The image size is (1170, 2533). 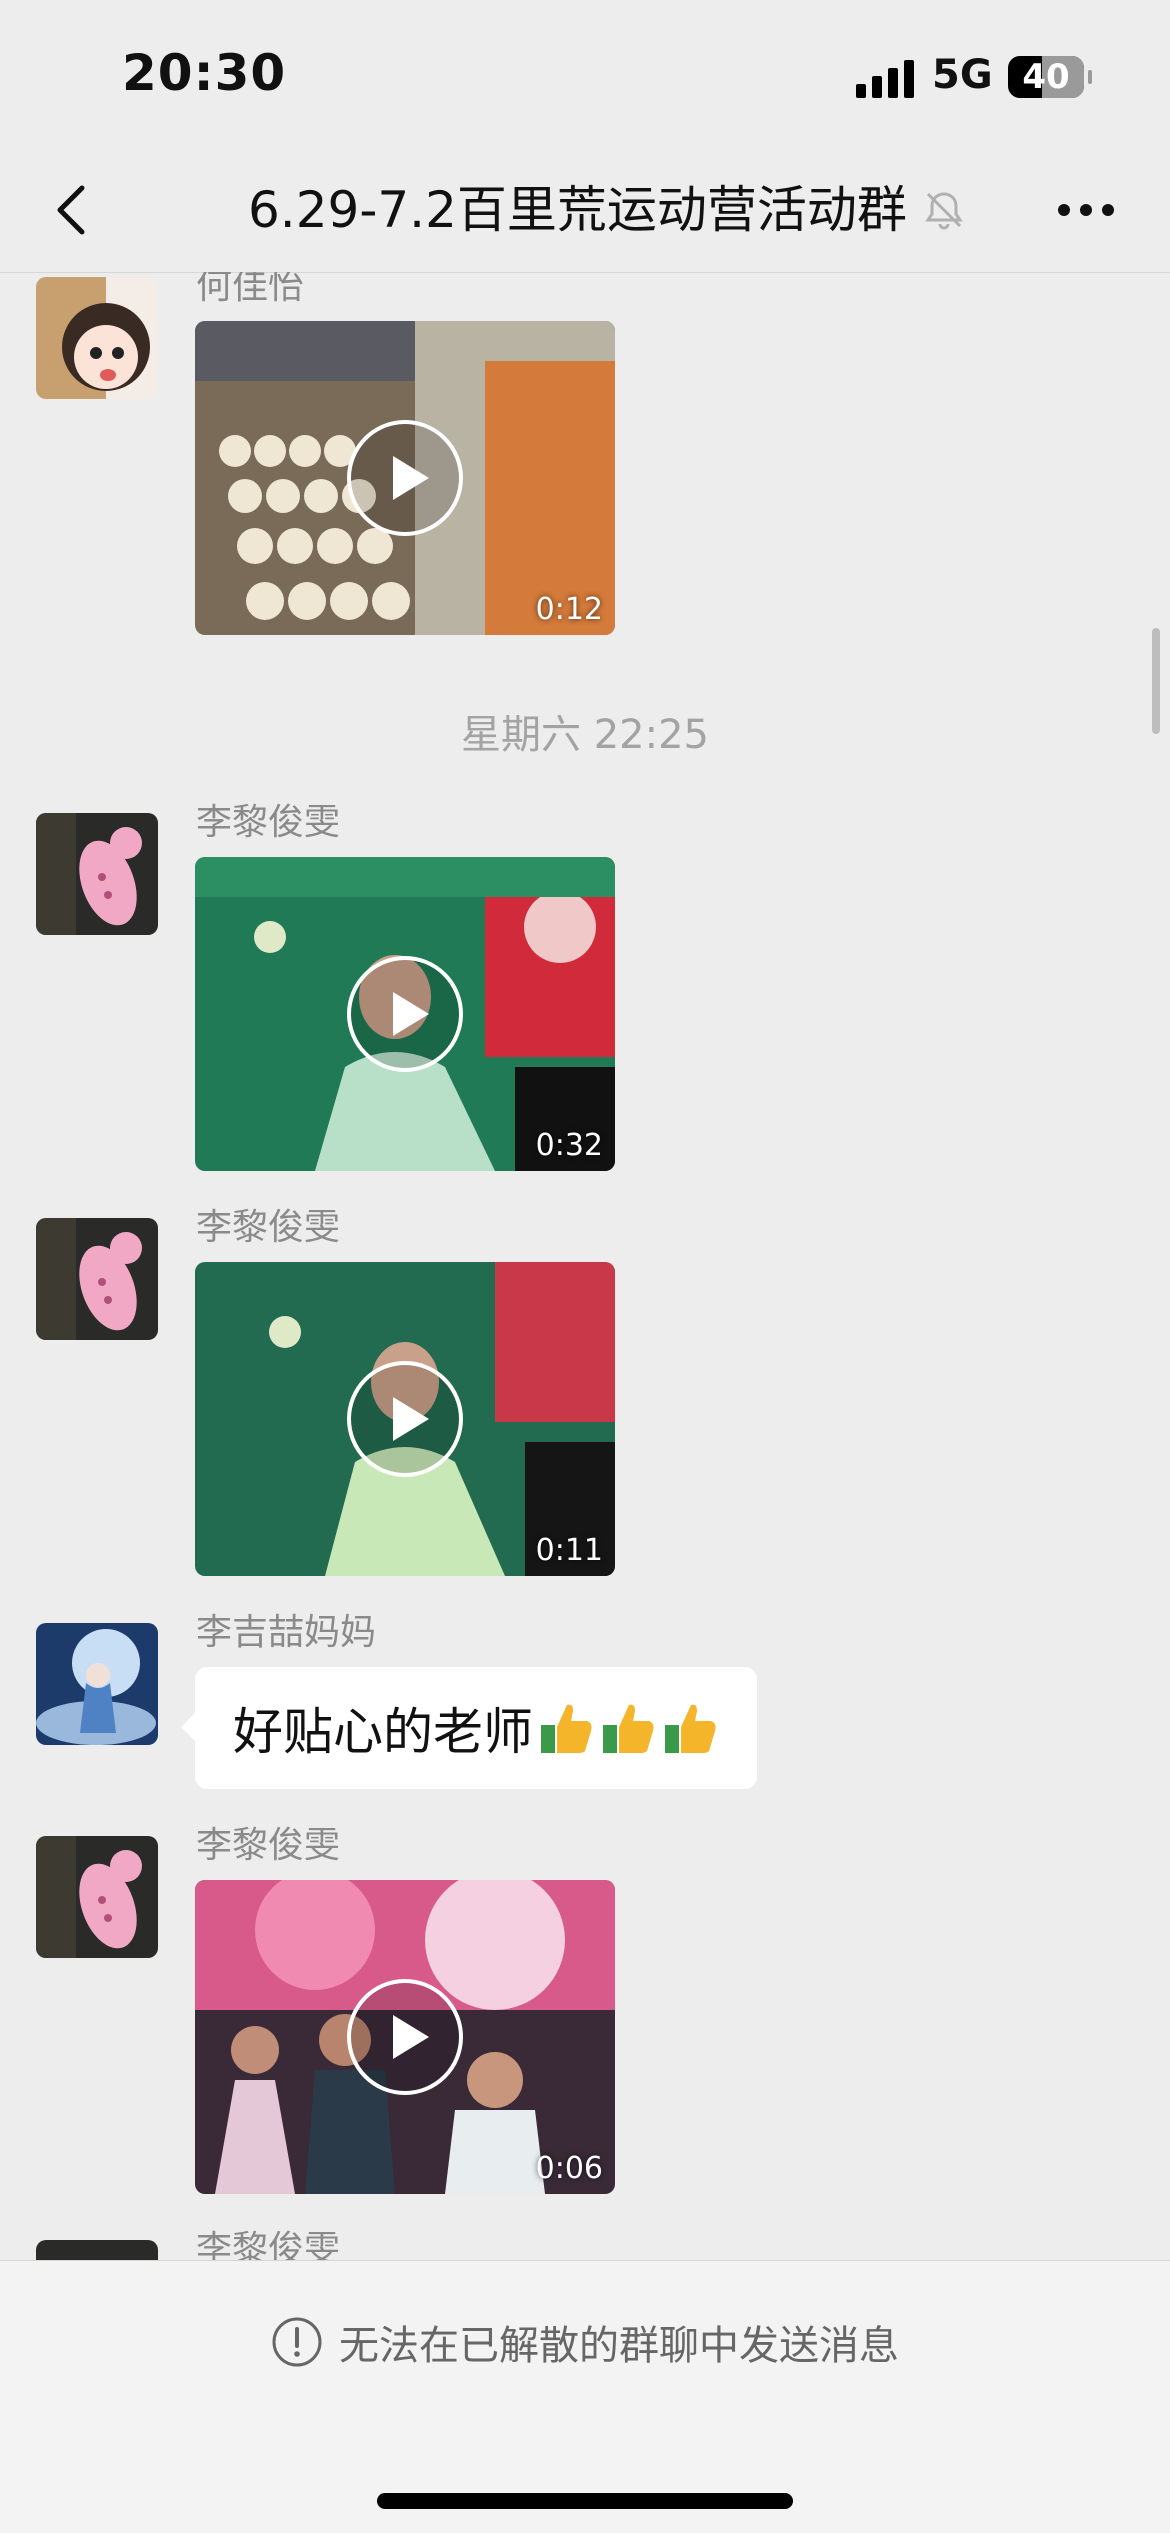 I want to click on sender-name: 李吉喆妈妈, so click(x=286, y=1629).